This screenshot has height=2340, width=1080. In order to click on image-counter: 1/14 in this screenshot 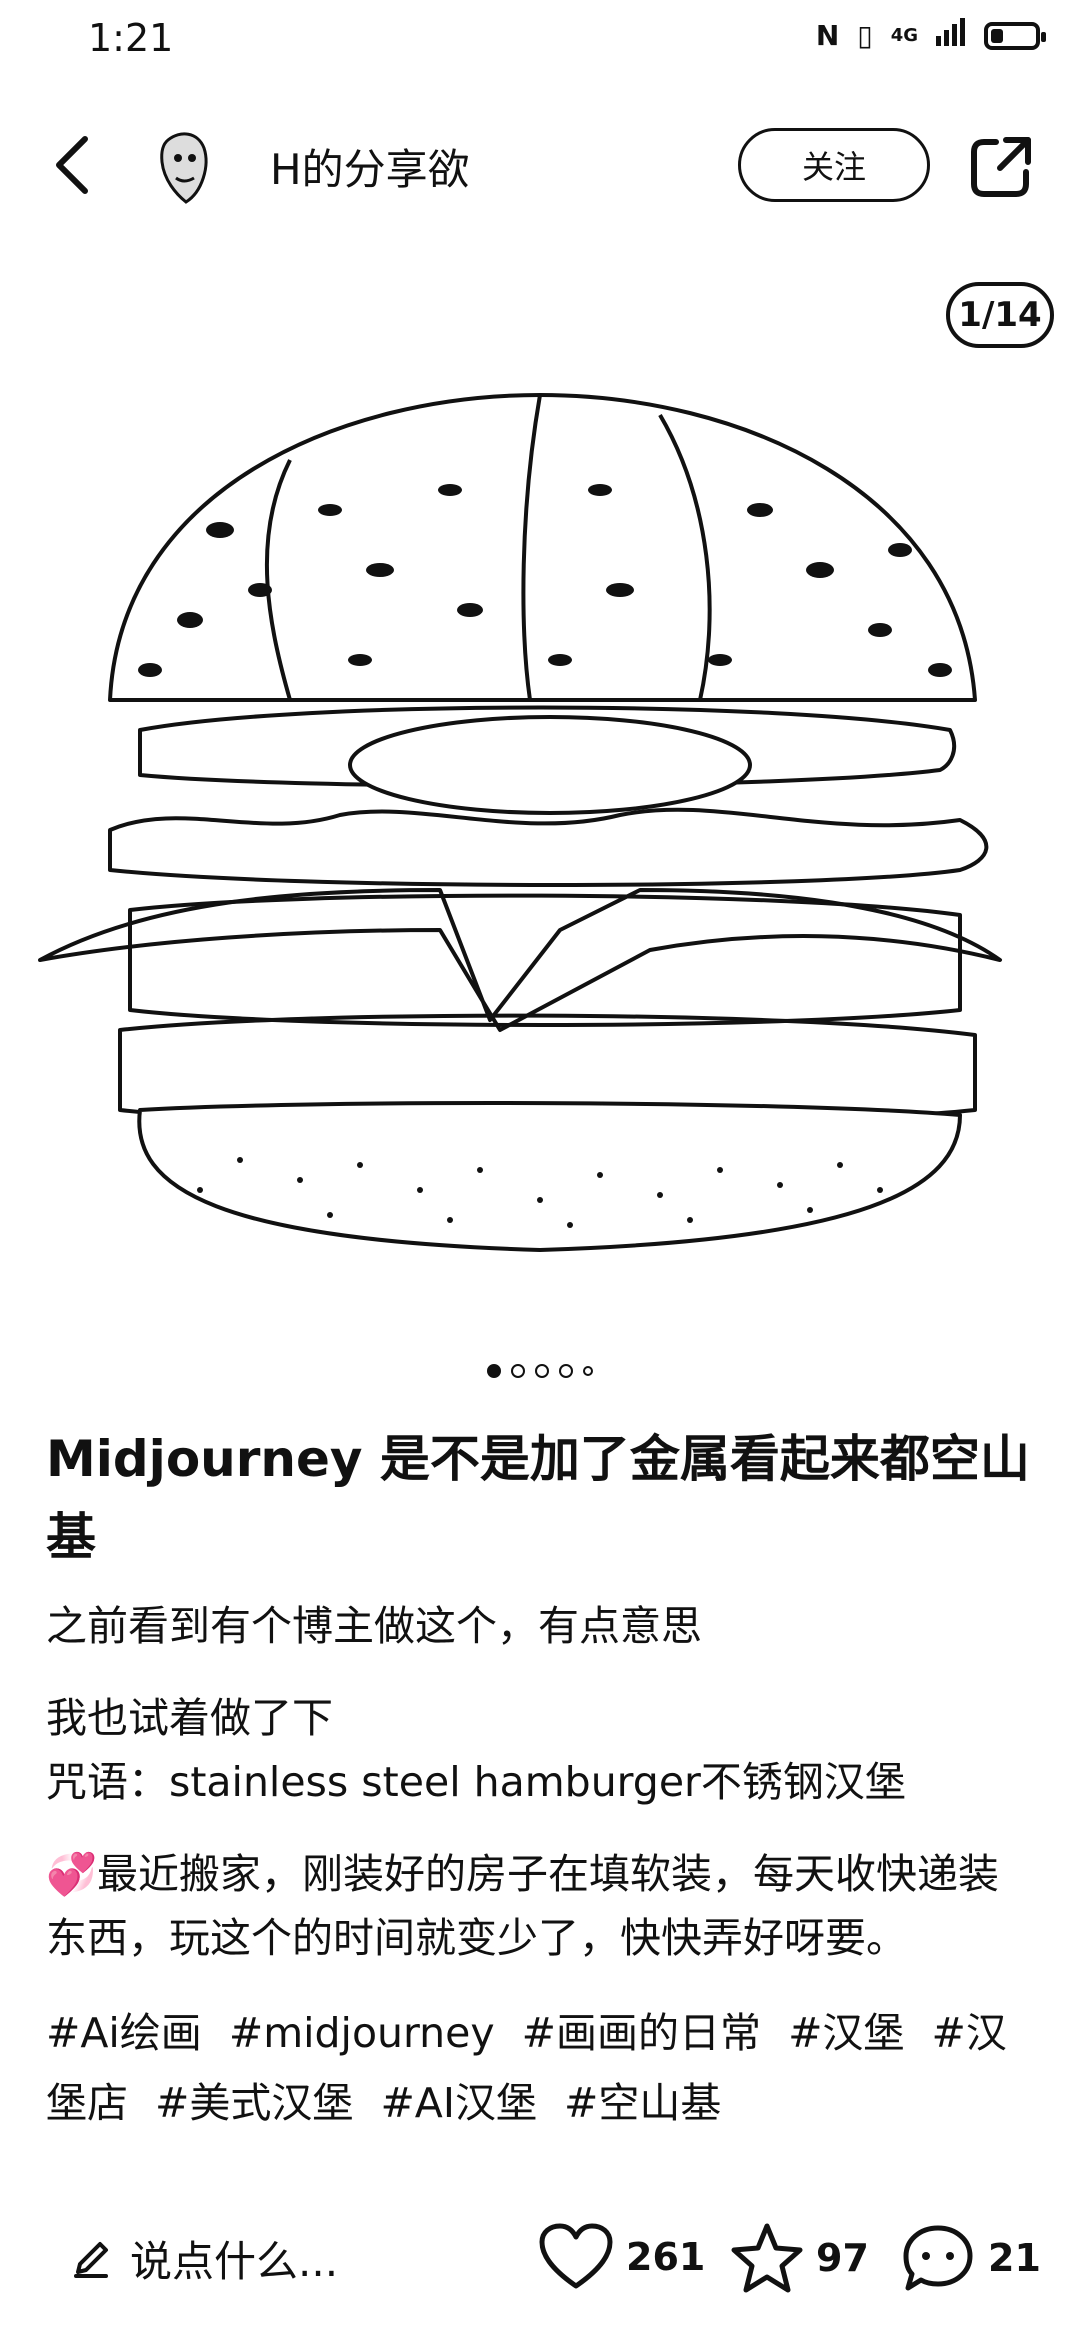, I will do `click(1000, 315)`.